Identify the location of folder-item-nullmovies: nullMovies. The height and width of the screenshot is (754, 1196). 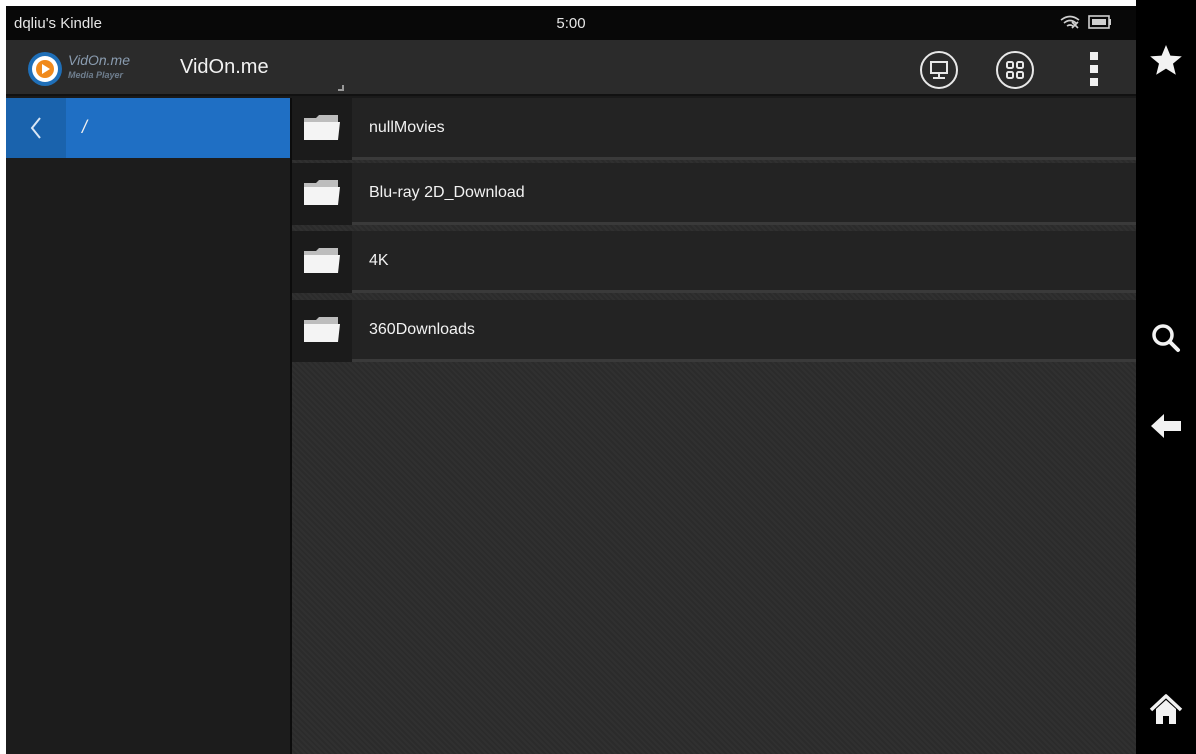
(714, 129).